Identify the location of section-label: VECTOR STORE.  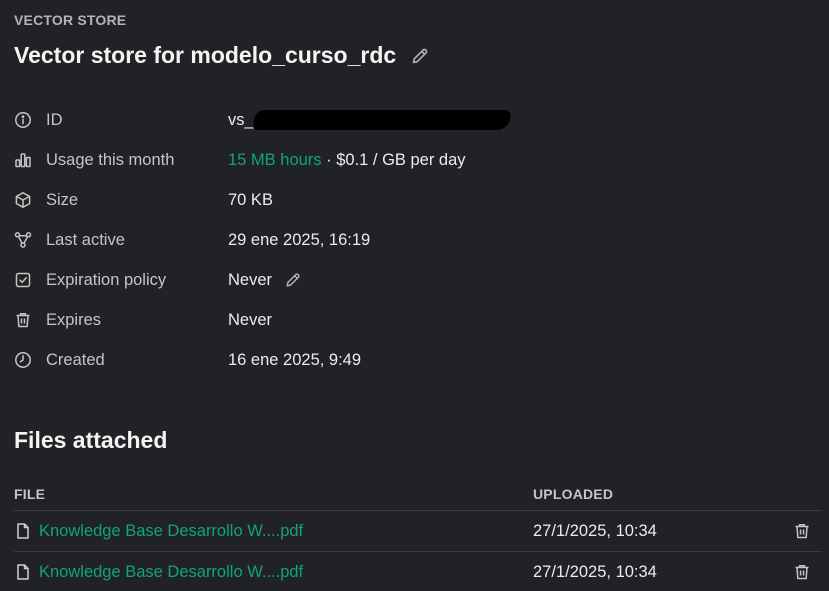
(70, 20).